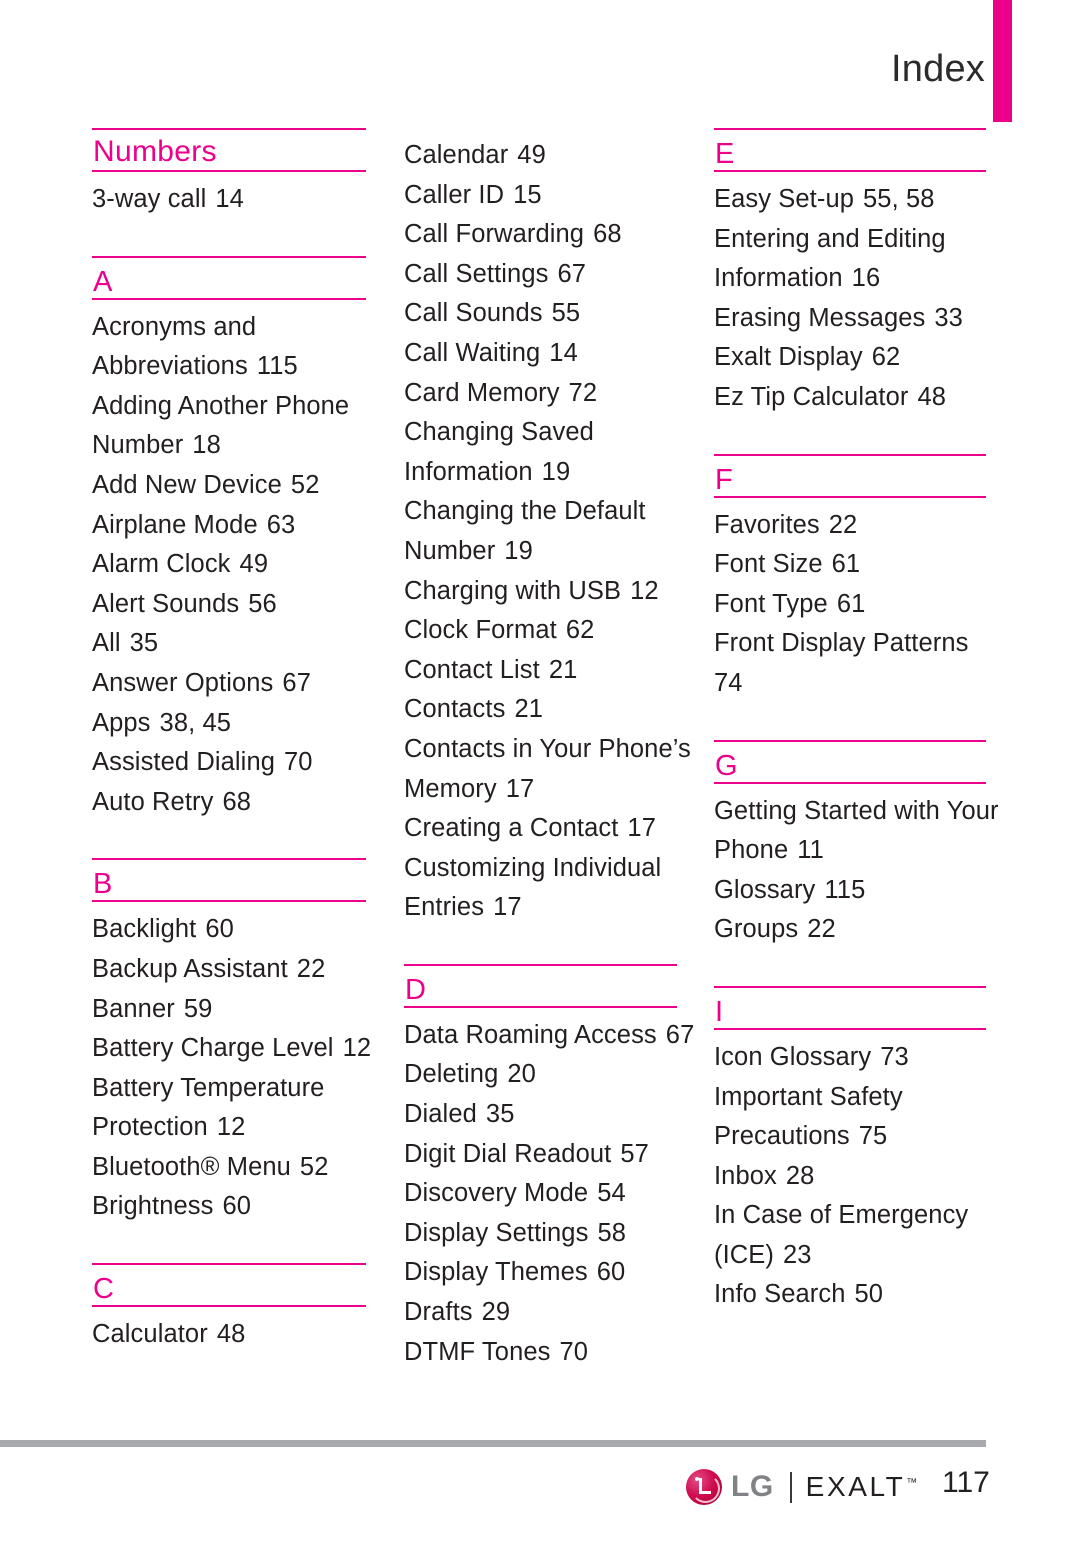 This screenshot has height=1551, width=1080. I want to click on index-entry-pages: 21, so click(563, 669).